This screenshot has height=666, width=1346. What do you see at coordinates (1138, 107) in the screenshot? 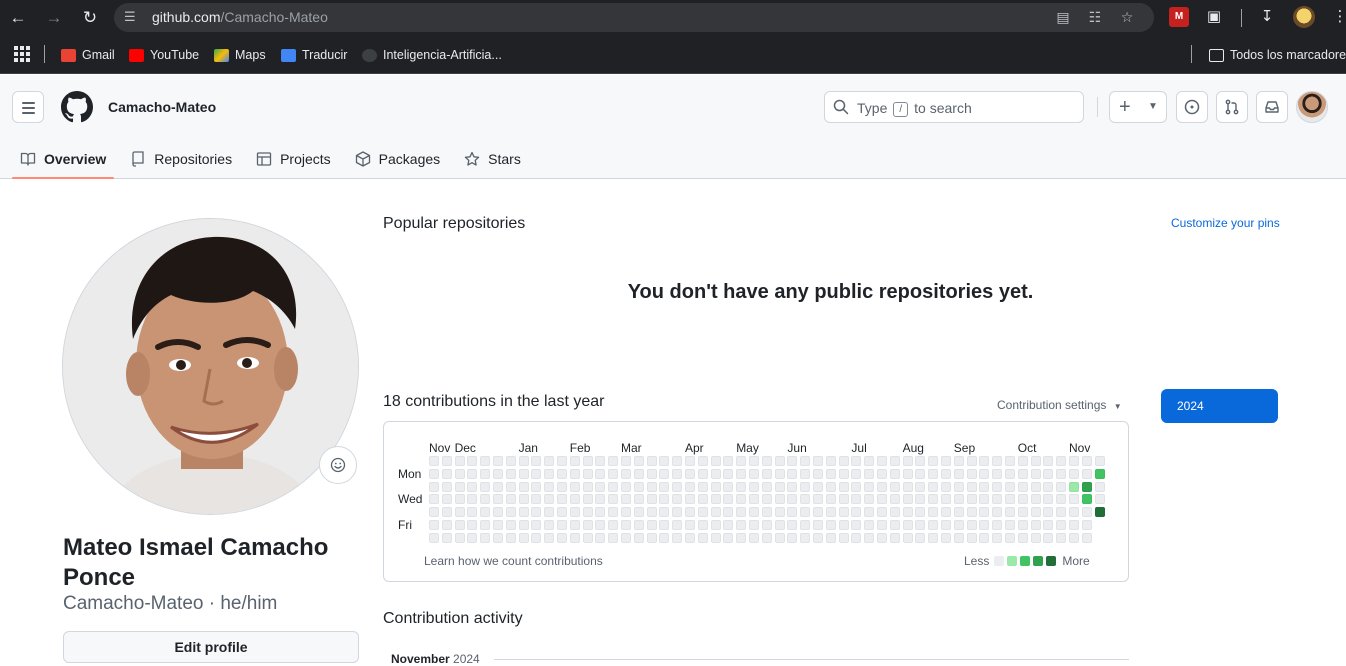
I see `create-new-button: + ▼` at bounding box center [1138, 107].